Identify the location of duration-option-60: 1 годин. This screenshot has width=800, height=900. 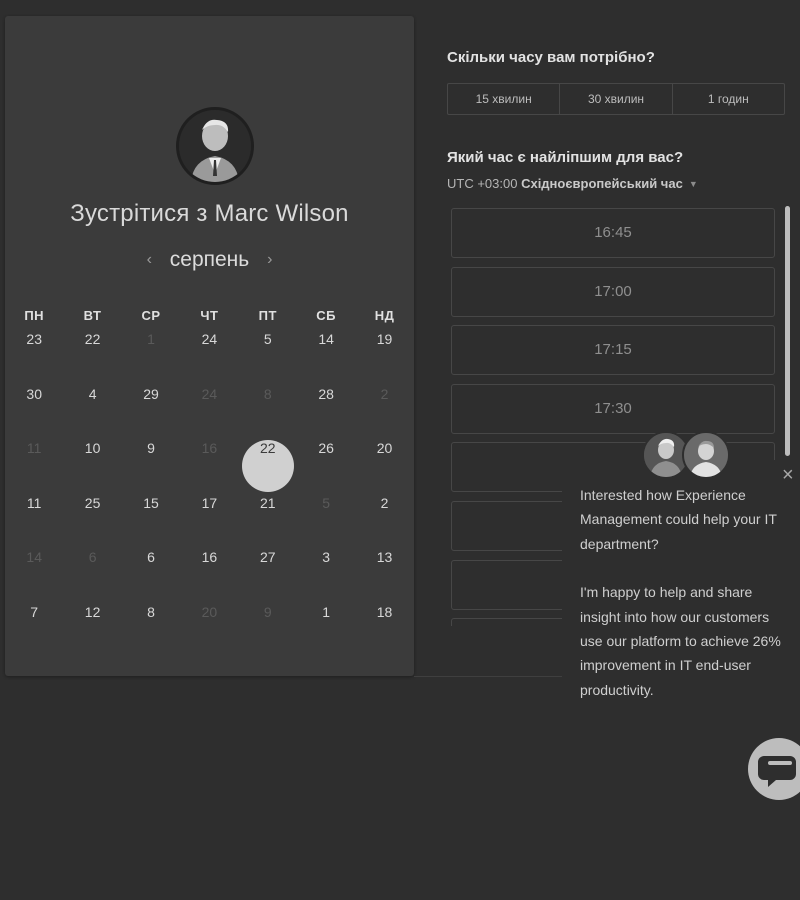
(728, 99).